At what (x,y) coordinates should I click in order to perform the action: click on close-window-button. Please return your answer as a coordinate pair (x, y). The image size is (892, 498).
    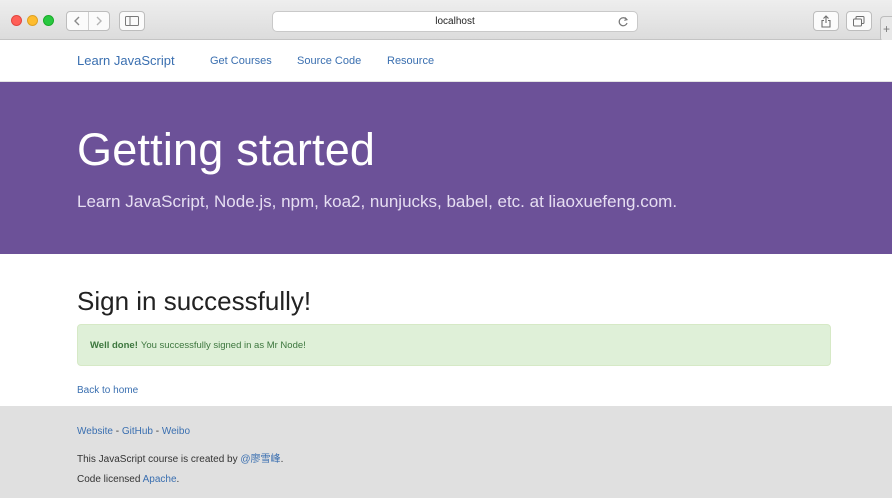
    Looking at the image, I should click on (16, 20).